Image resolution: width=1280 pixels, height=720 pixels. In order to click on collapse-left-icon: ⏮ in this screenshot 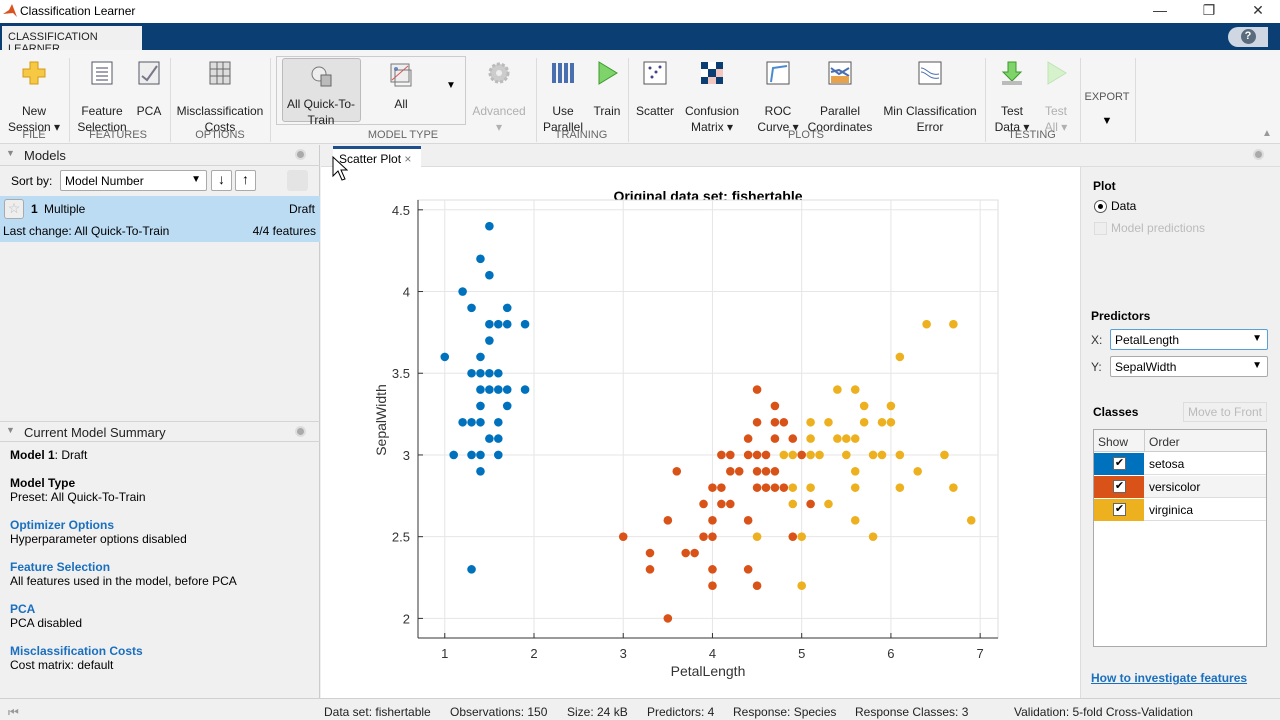, I will do `click(13, 712)`.